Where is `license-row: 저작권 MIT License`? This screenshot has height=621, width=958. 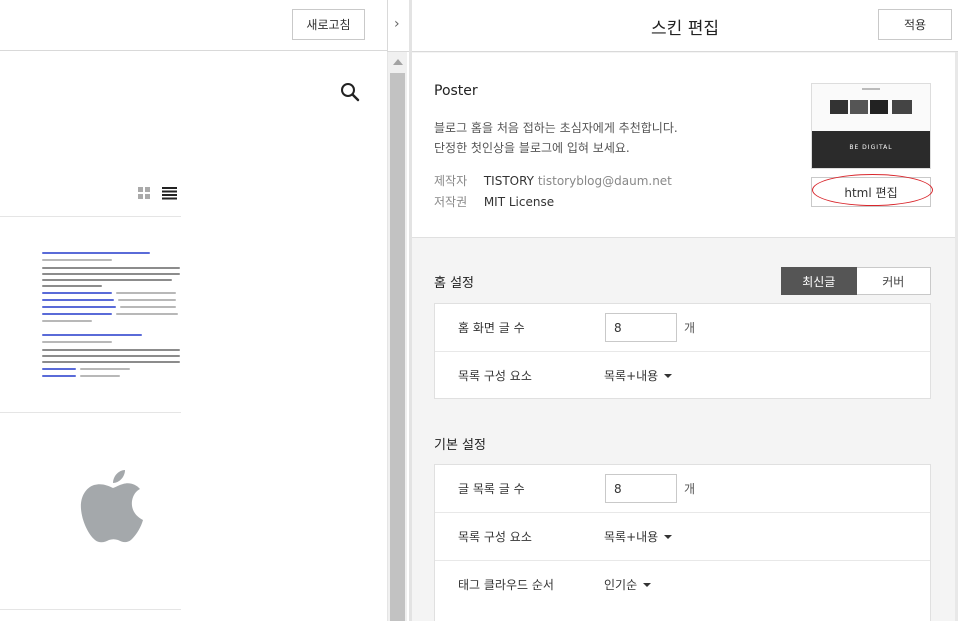 license-row: 저작권 MIT License is located at coordinates (494, 201).